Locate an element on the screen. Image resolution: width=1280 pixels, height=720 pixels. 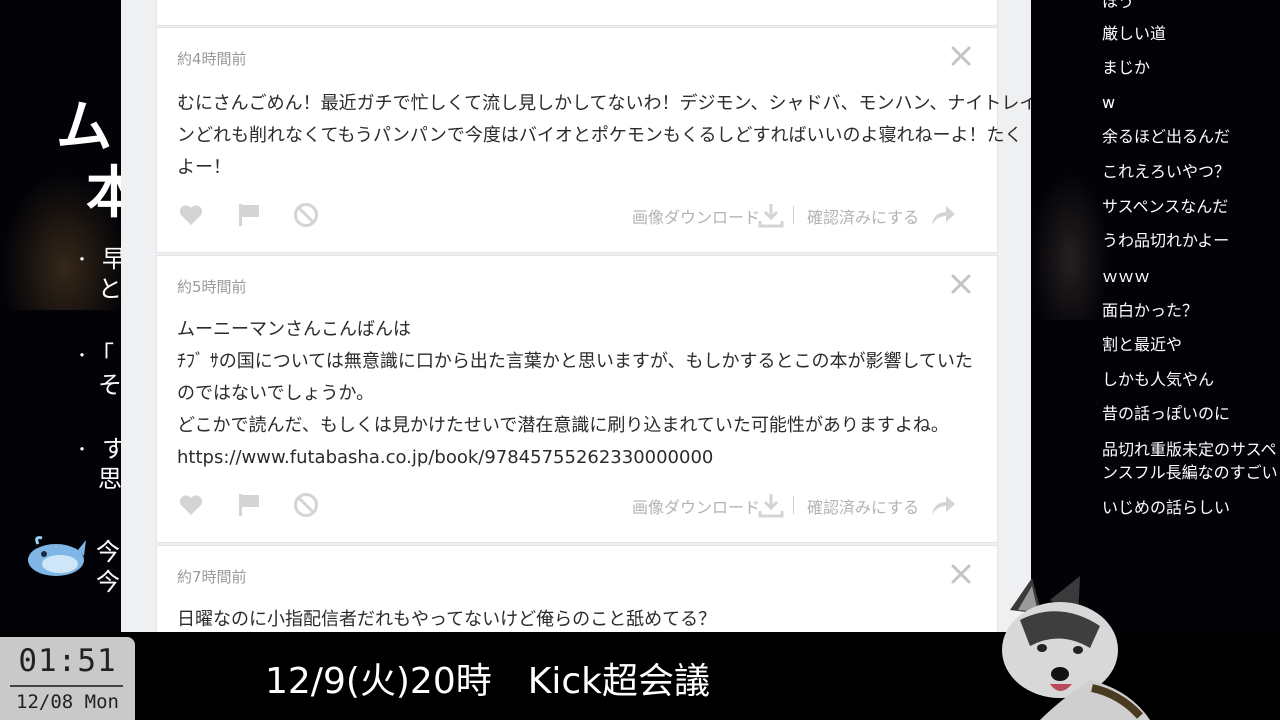
message-card-previous is located at coordinates (577, 13).